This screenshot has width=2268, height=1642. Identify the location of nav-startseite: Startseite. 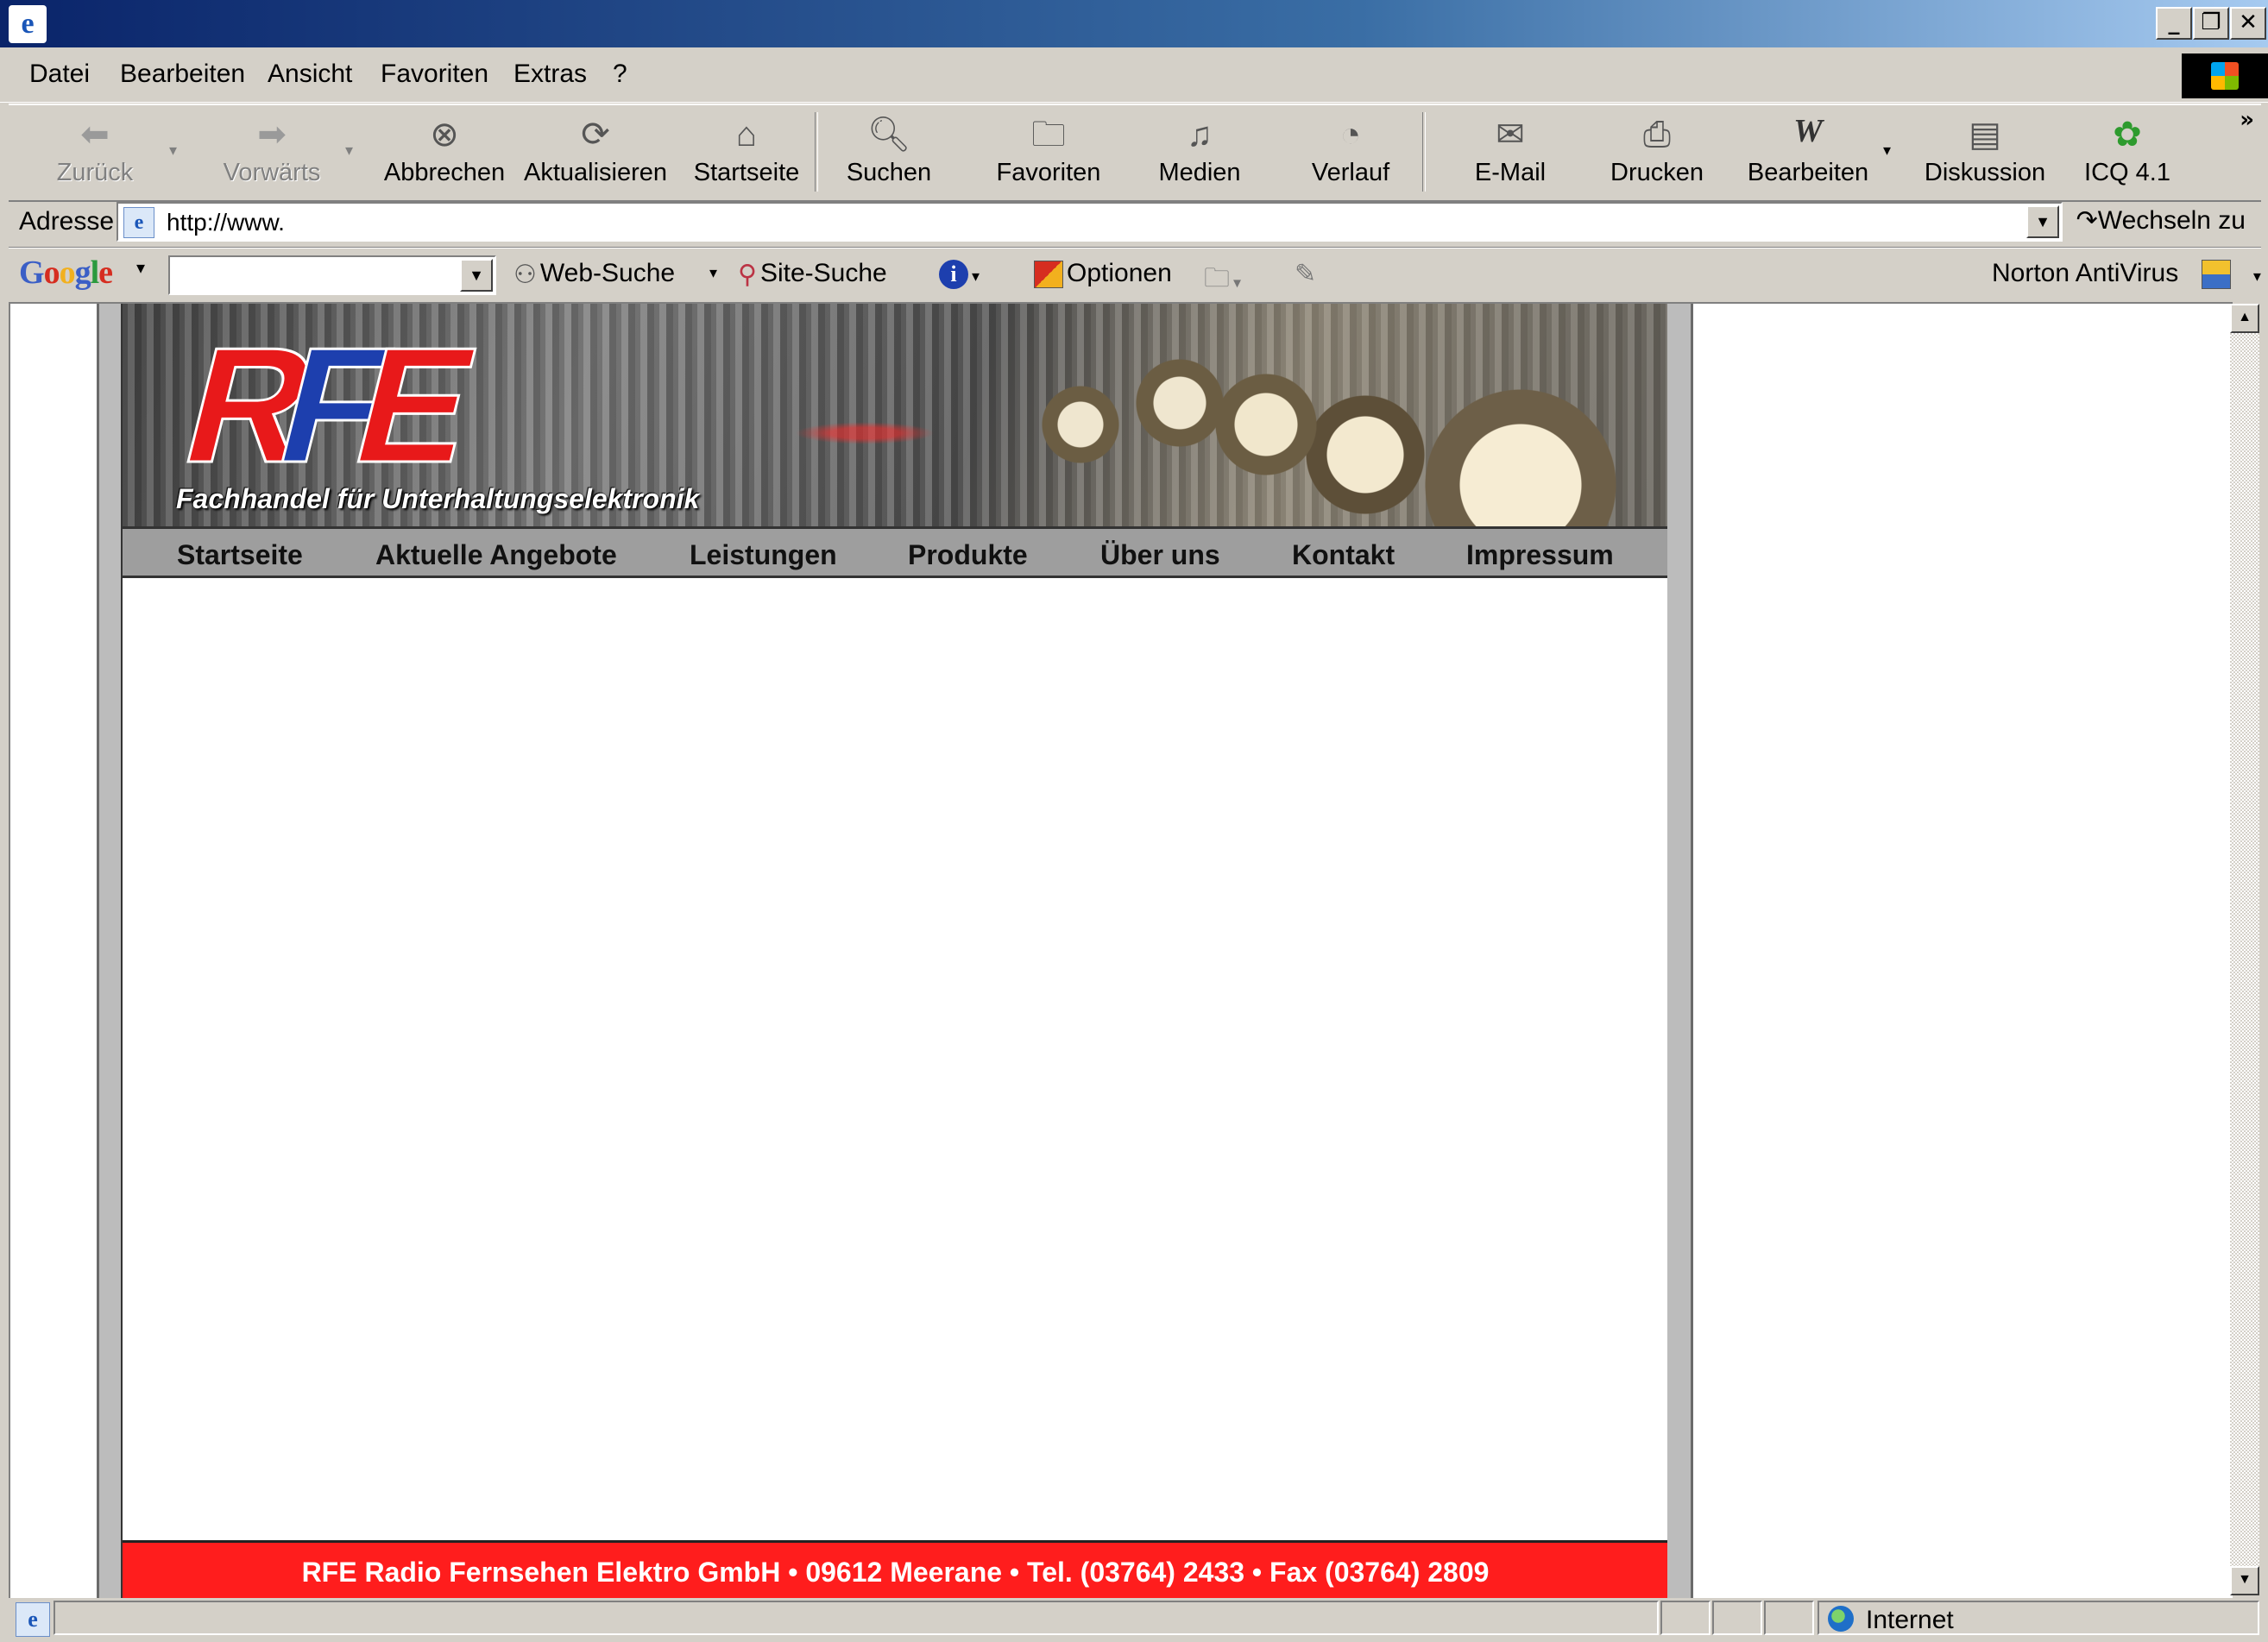
(240, 555).